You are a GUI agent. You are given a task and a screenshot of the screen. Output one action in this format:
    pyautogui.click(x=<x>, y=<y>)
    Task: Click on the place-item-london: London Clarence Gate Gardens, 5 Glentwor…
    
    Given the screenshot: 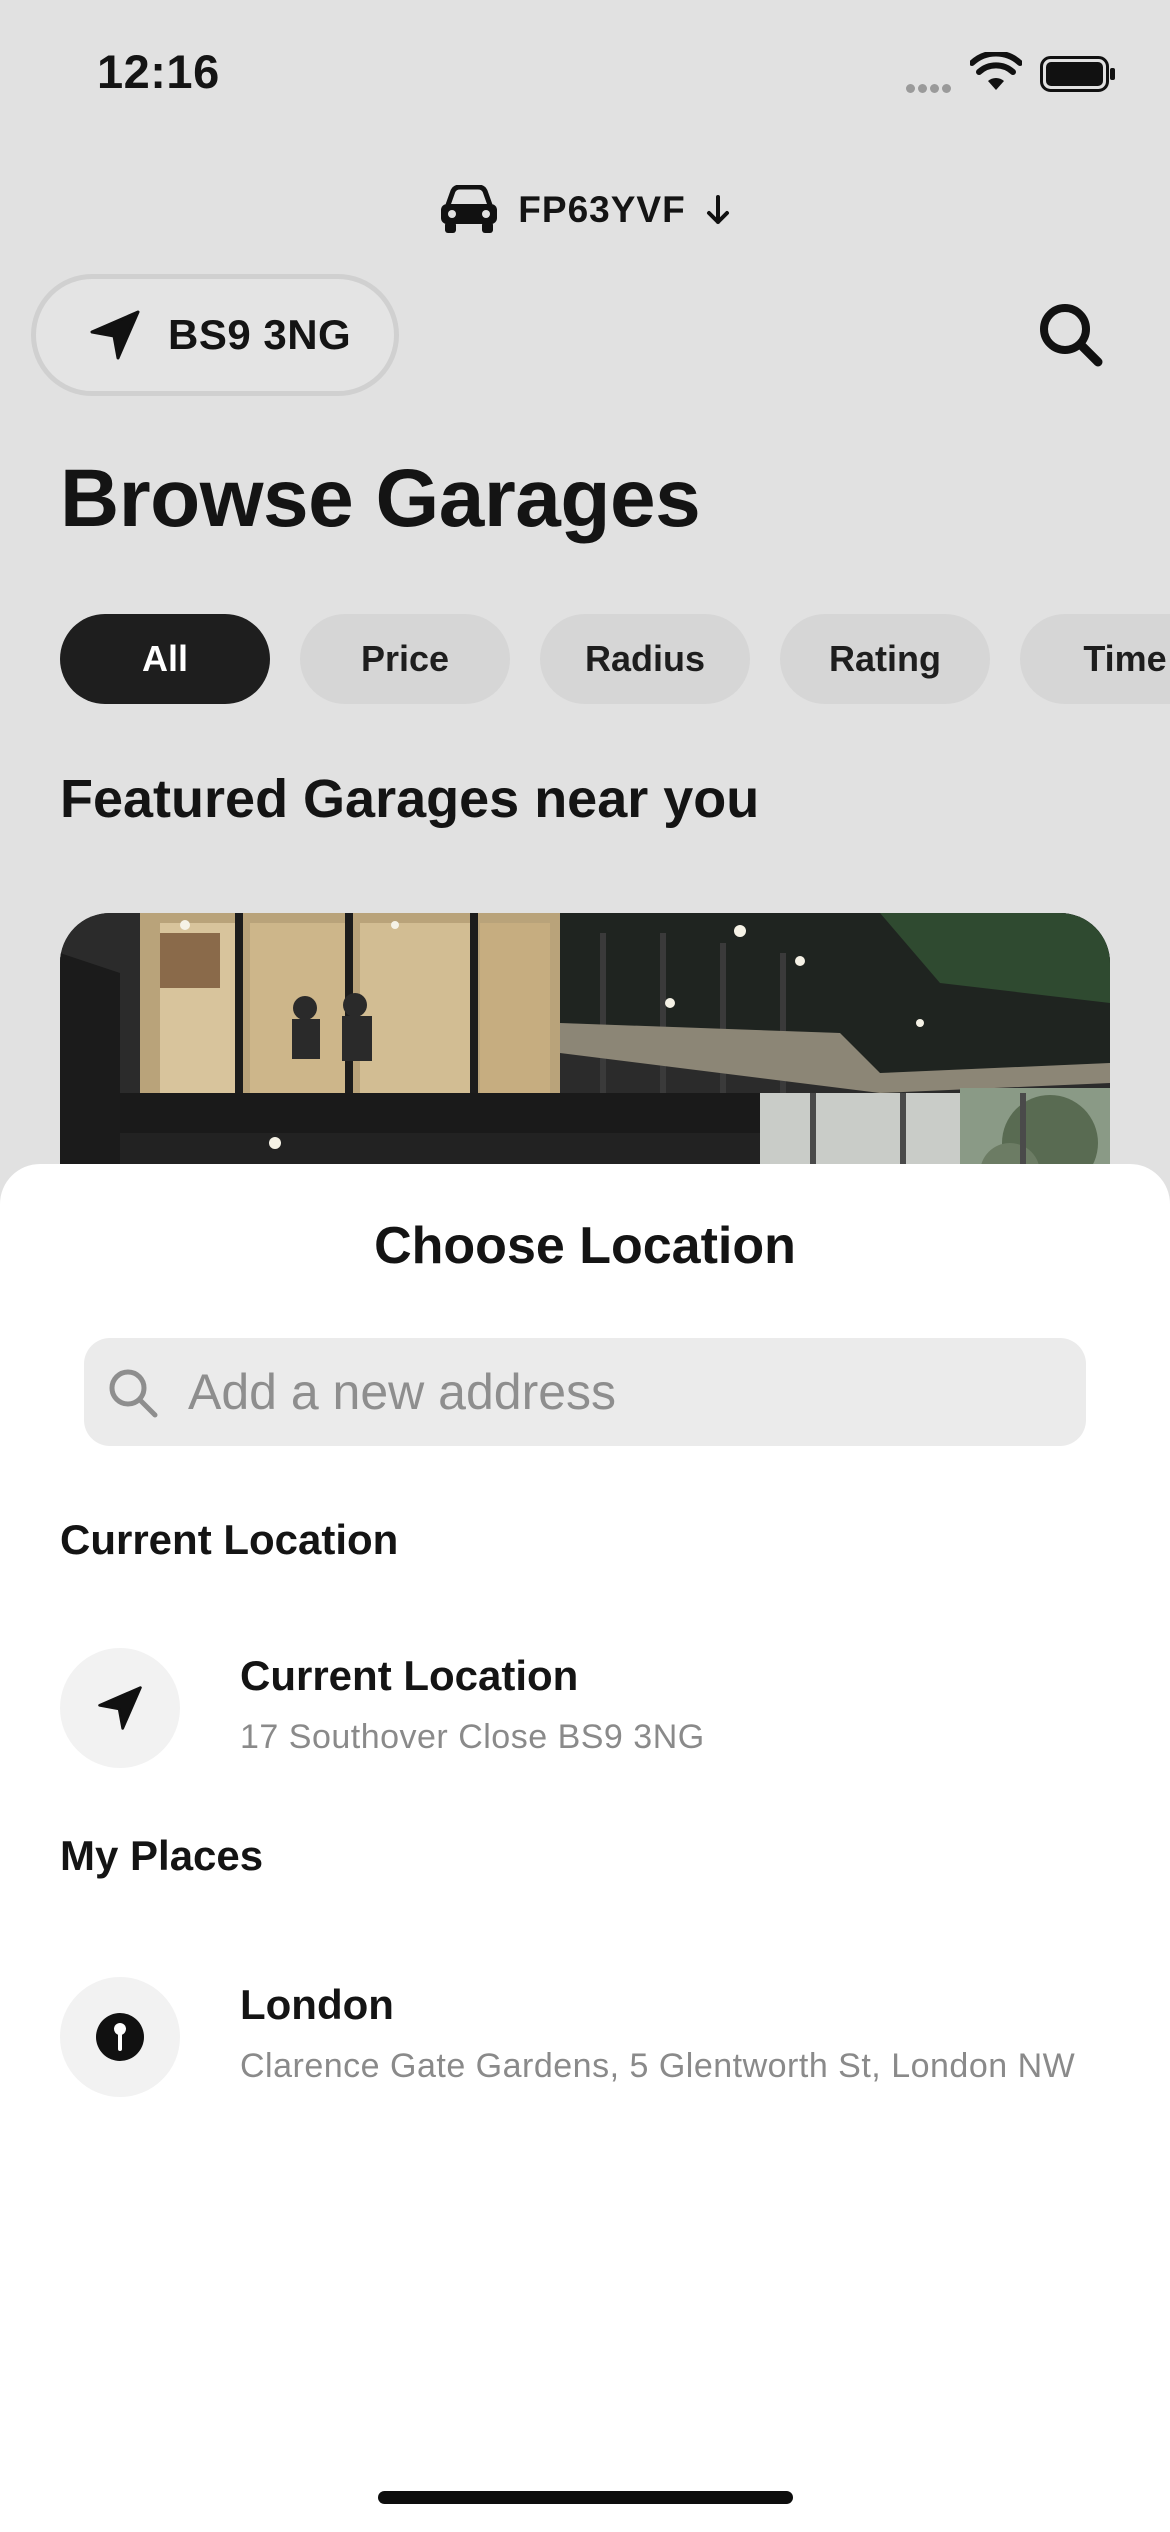 What is the action you would take?
    pyautogui.click(x=615, y=2037)
    